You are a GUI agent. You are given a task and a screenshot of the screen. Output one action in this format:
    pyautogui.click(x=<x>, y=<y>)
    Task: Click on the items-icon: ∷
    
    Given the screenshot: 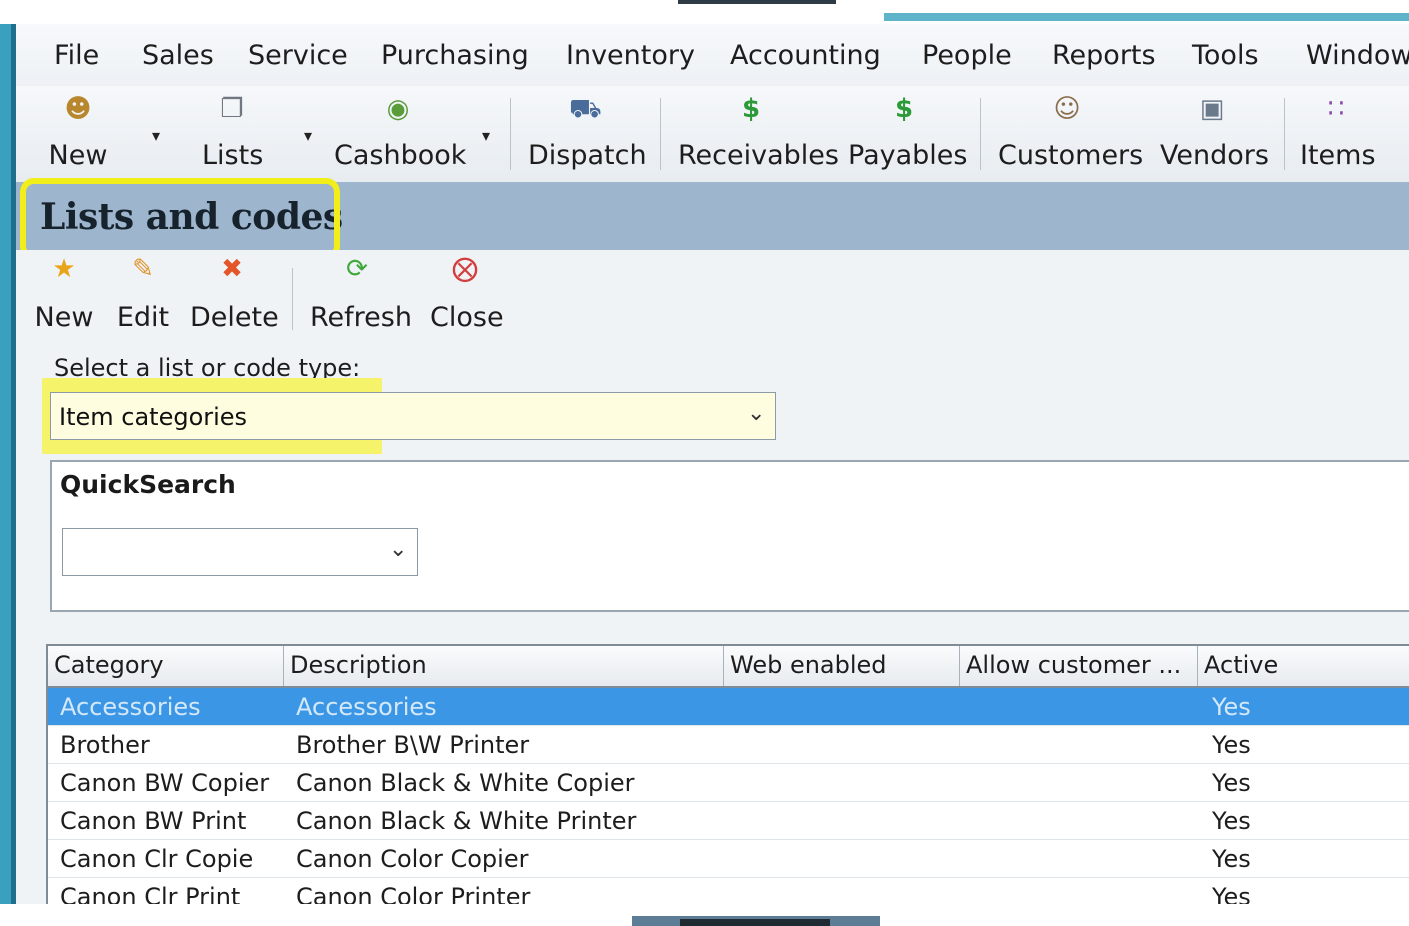 What is the action you would take?
    pyautogui.click(x=1336, y=109)
    